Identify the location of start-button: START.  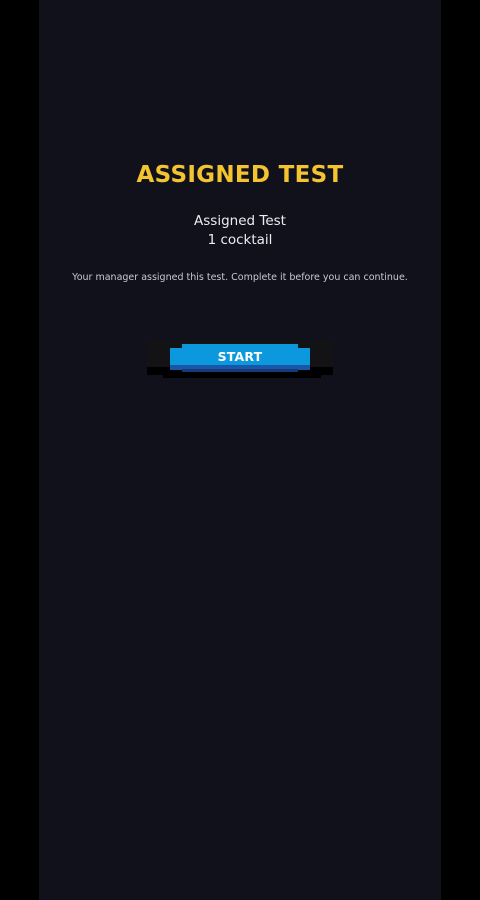
(240, 359).